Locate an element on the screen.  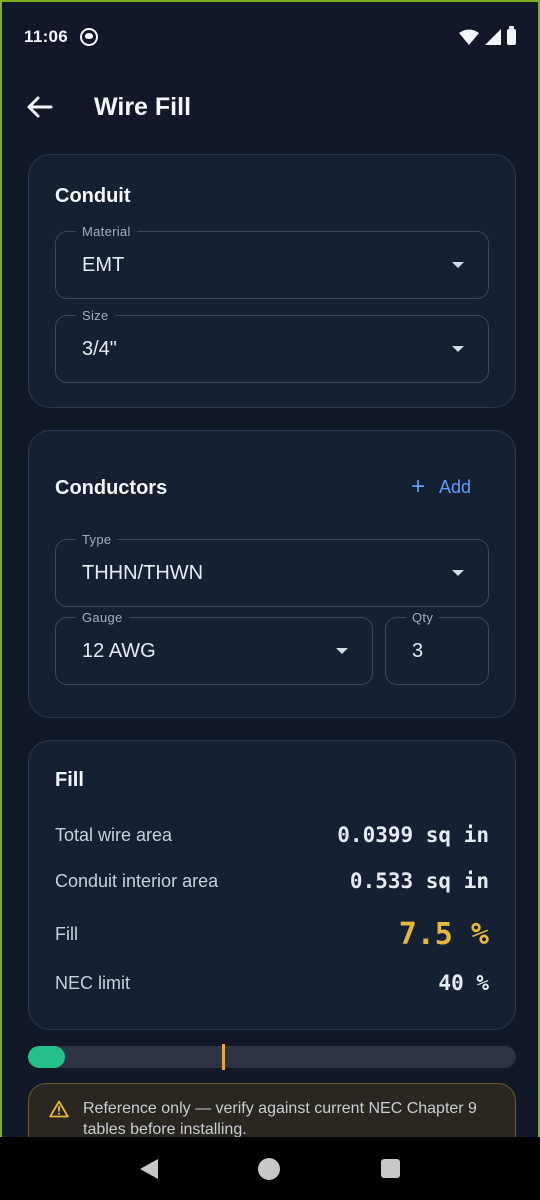
material-select: Material EMT is located at coordinates (272, 261).